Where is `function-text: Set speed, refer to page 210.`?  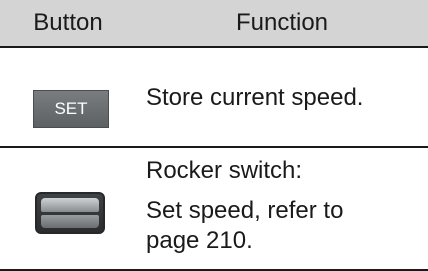 function-text: Set speed, refer to page 210. is located at coordinates (244, 226).